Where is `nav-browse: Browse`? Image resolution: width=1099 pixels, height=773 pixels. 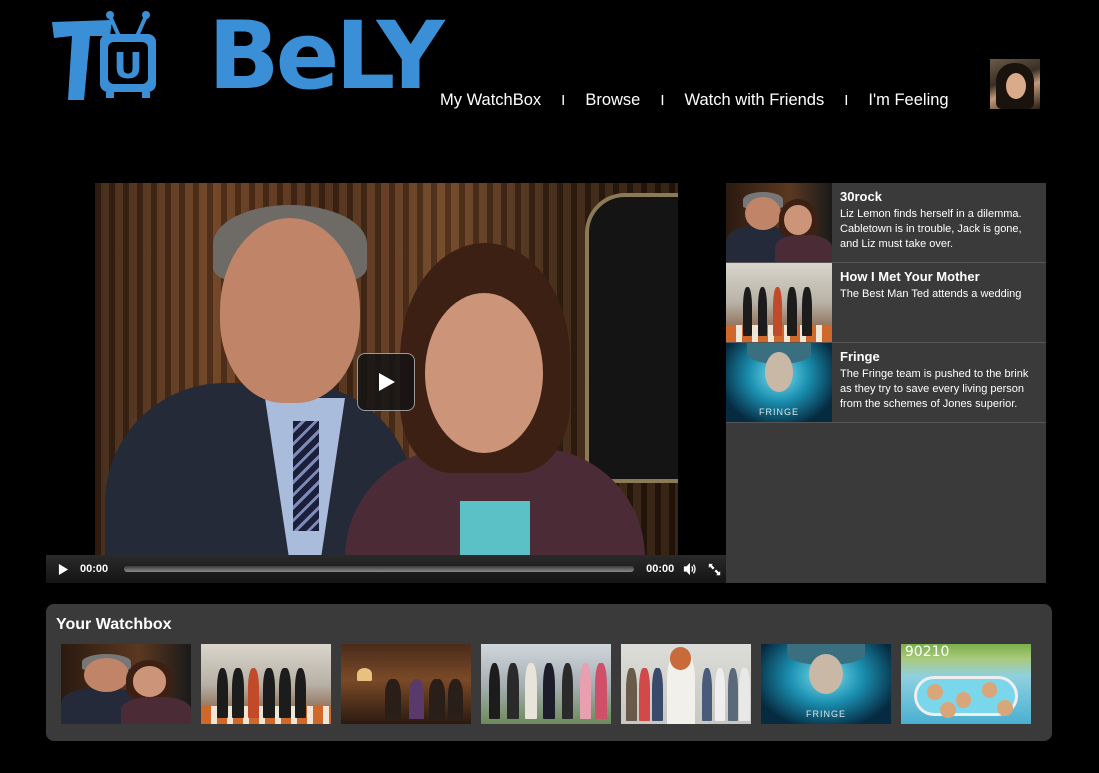
nav-browse: Browse is located at coordinates (612, 100).